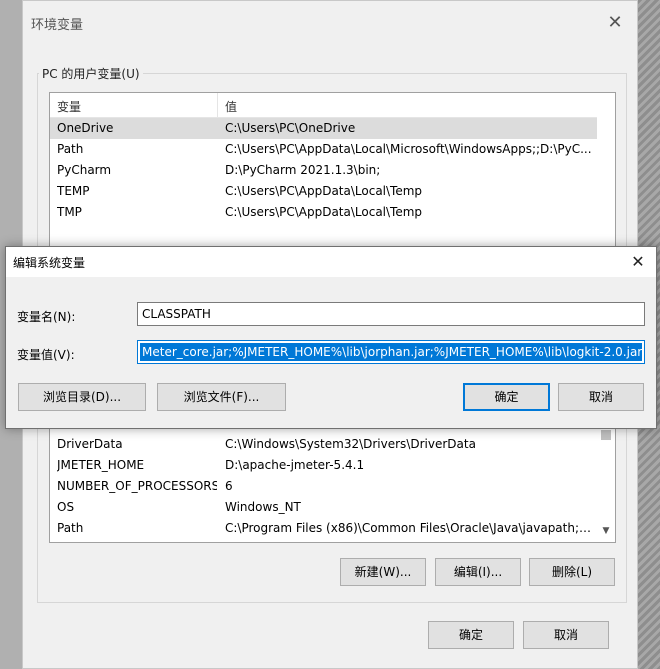 This screenshot has height=669, width=660. What do you see at coordinates (69, 106) in the screenshot?
I see `column-header-name: 变量` at bounding box center [69, 106].